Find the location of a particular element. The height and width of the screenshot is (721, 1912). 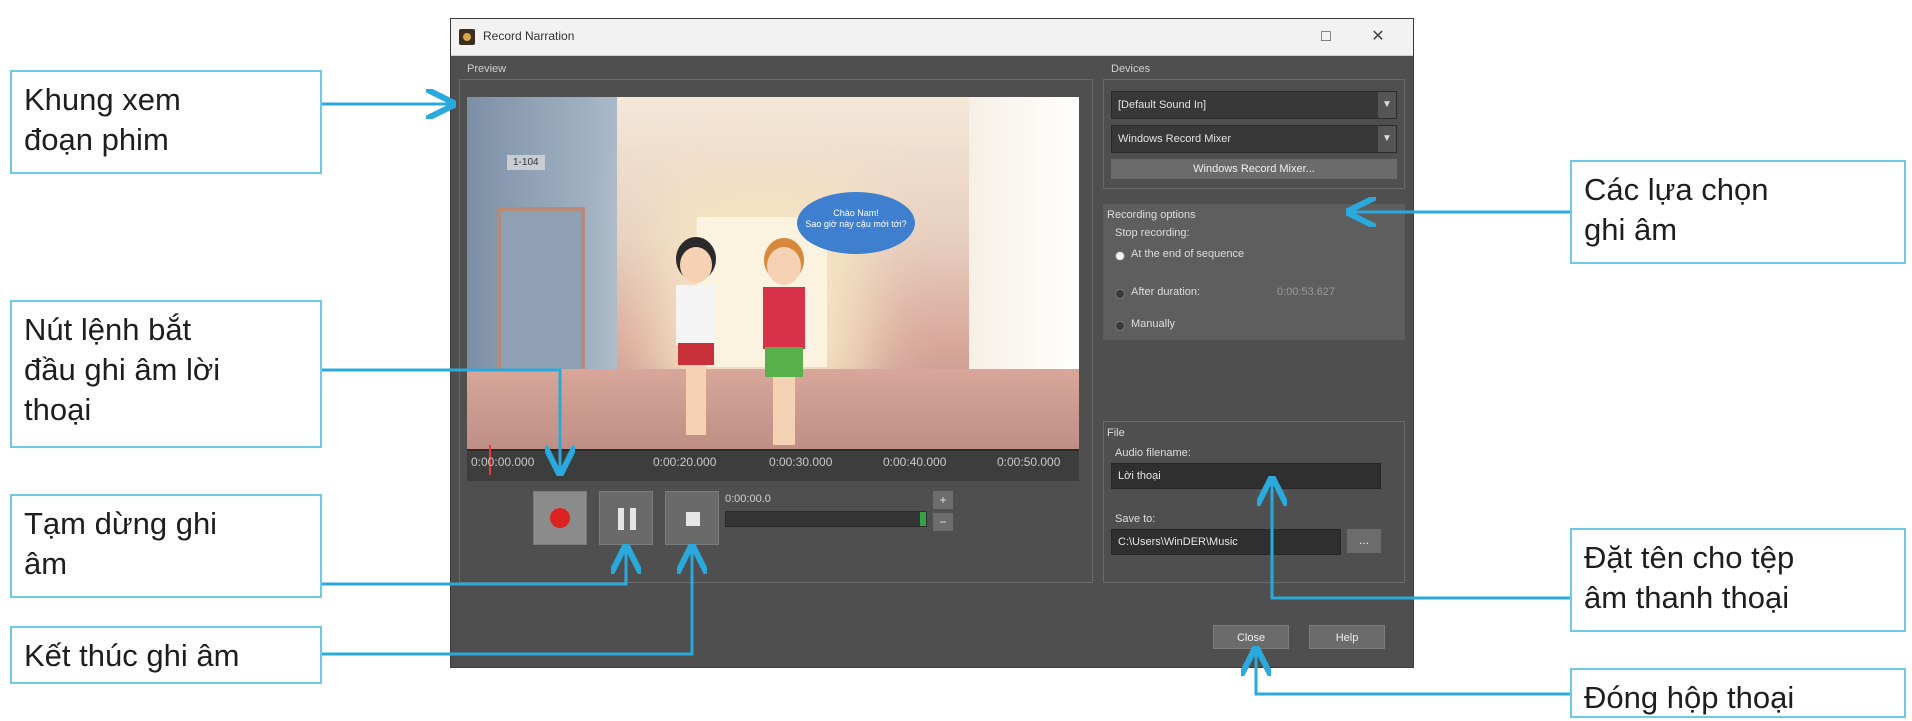

arrow-start-record is located at coordinates (441, 419).